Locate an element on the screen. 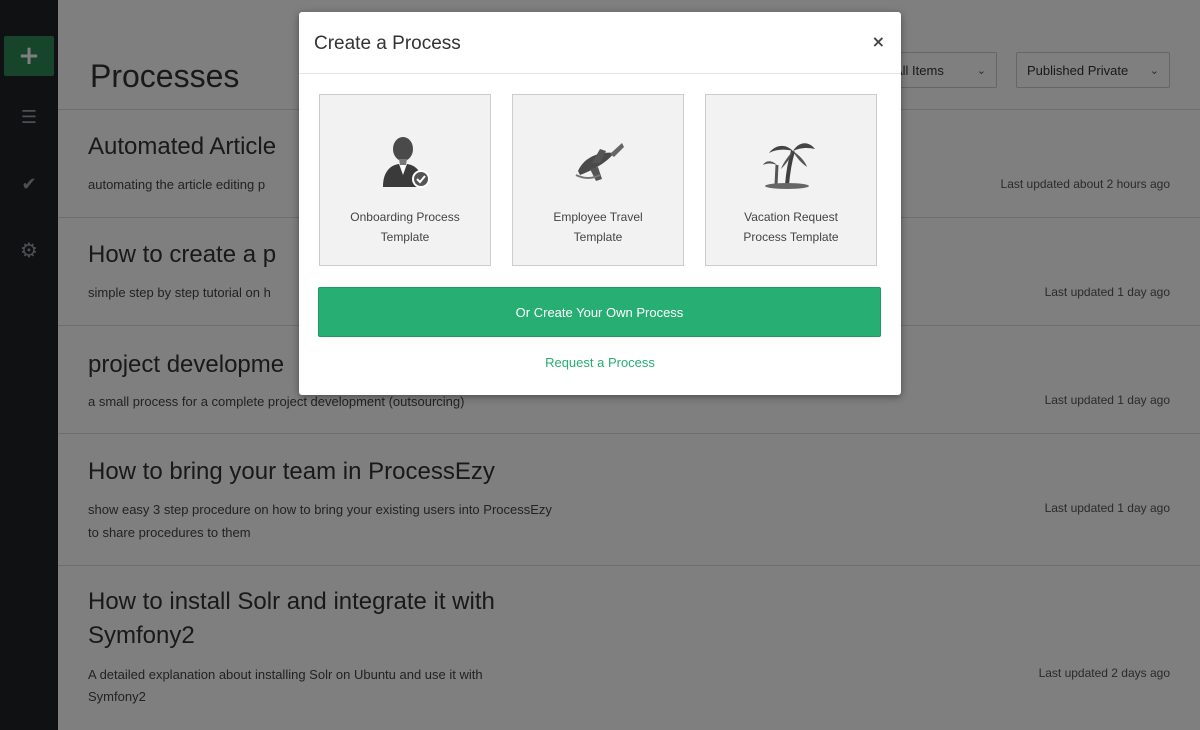 The height and width of the screenshot is (730, 1200). template-label: Vacation Request Process Template is located at coordinates (791, 227).